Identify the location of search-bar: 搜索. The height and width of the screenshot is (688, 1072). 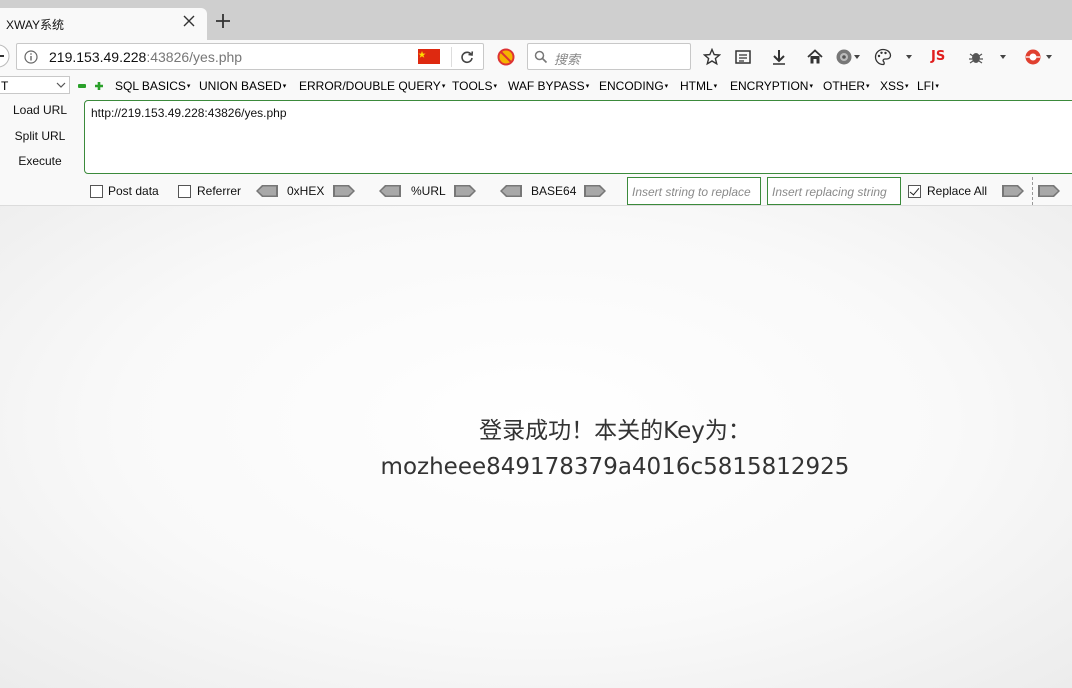
(609, 56).